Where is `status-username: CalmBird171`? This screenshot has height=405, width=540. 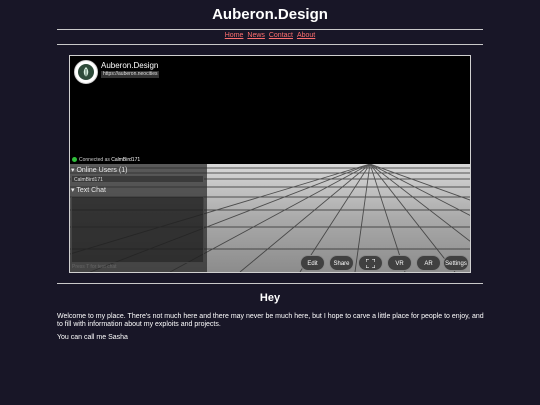 status-username: CalmBird171 is located at coordinates (126, 160).